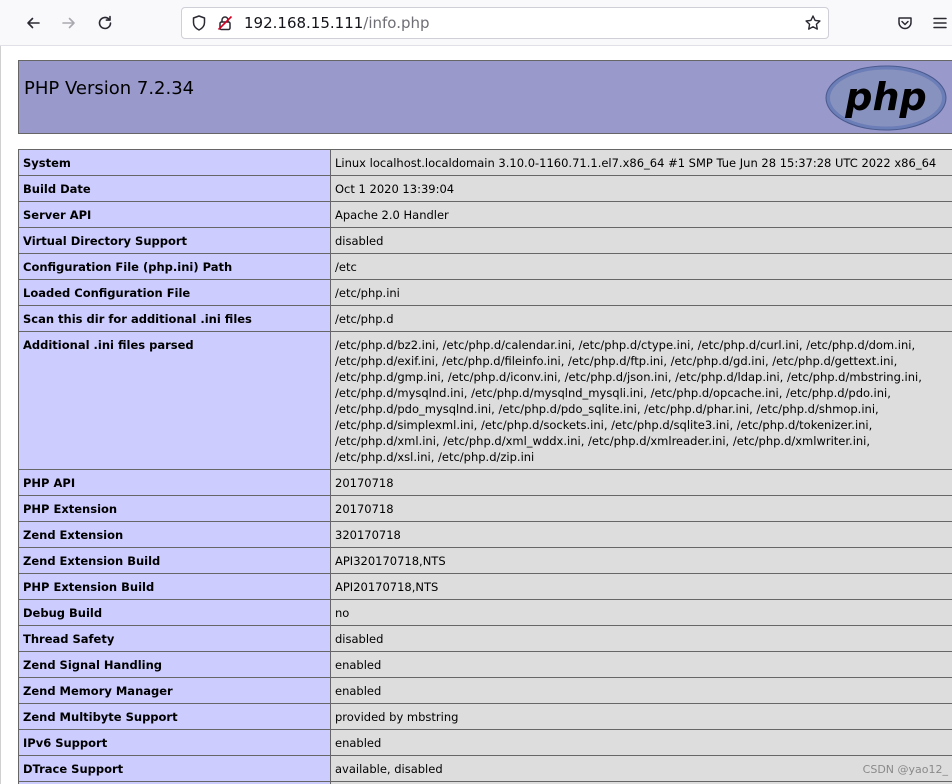  Describe the element at coordinates (641, 560) in the screenshot. I see `row-value: API320170718,NTS` at that location.